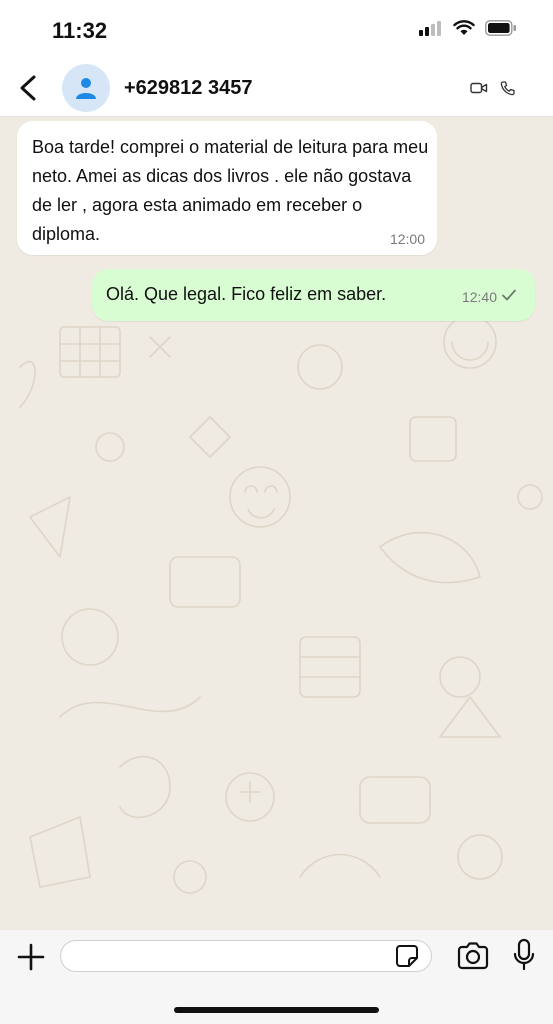  I want to click on microphone-icon, so click(524, 956).